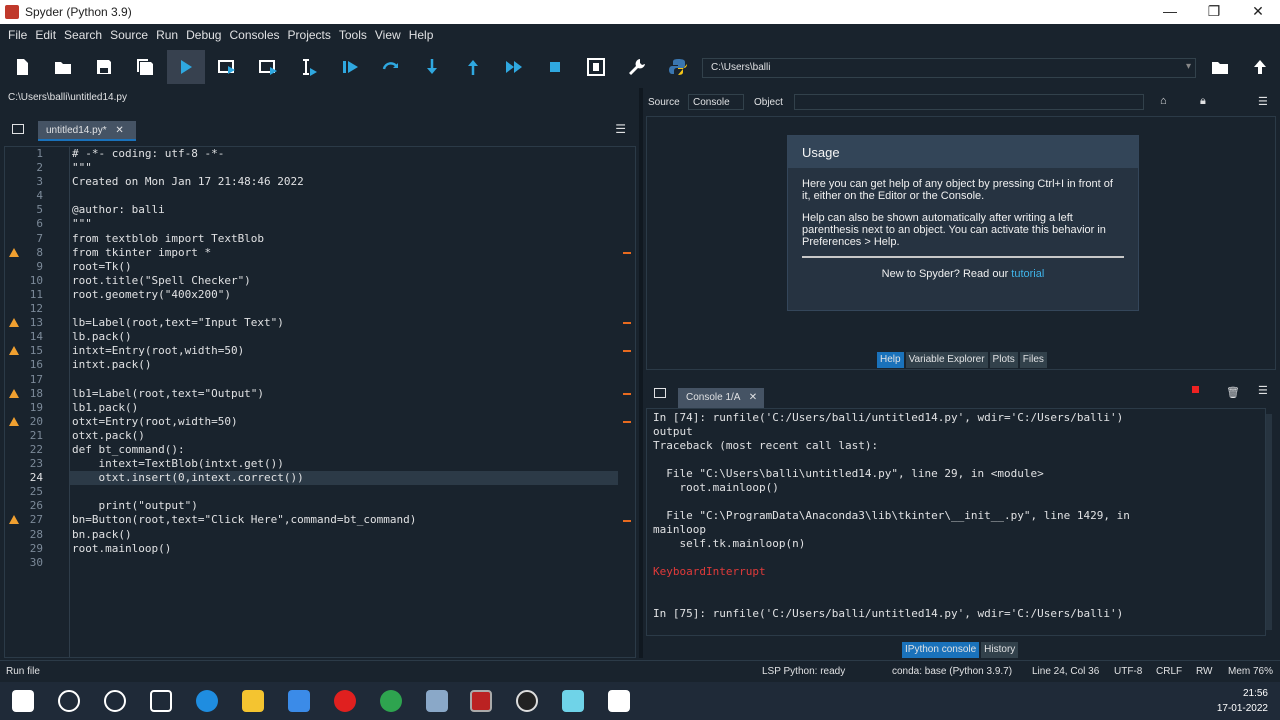 This screenshot has height=720, width=1280. Describe the element at coordinates (1027, 274) in the screenshot. I see `tutorial-link: tutorial` at that location.